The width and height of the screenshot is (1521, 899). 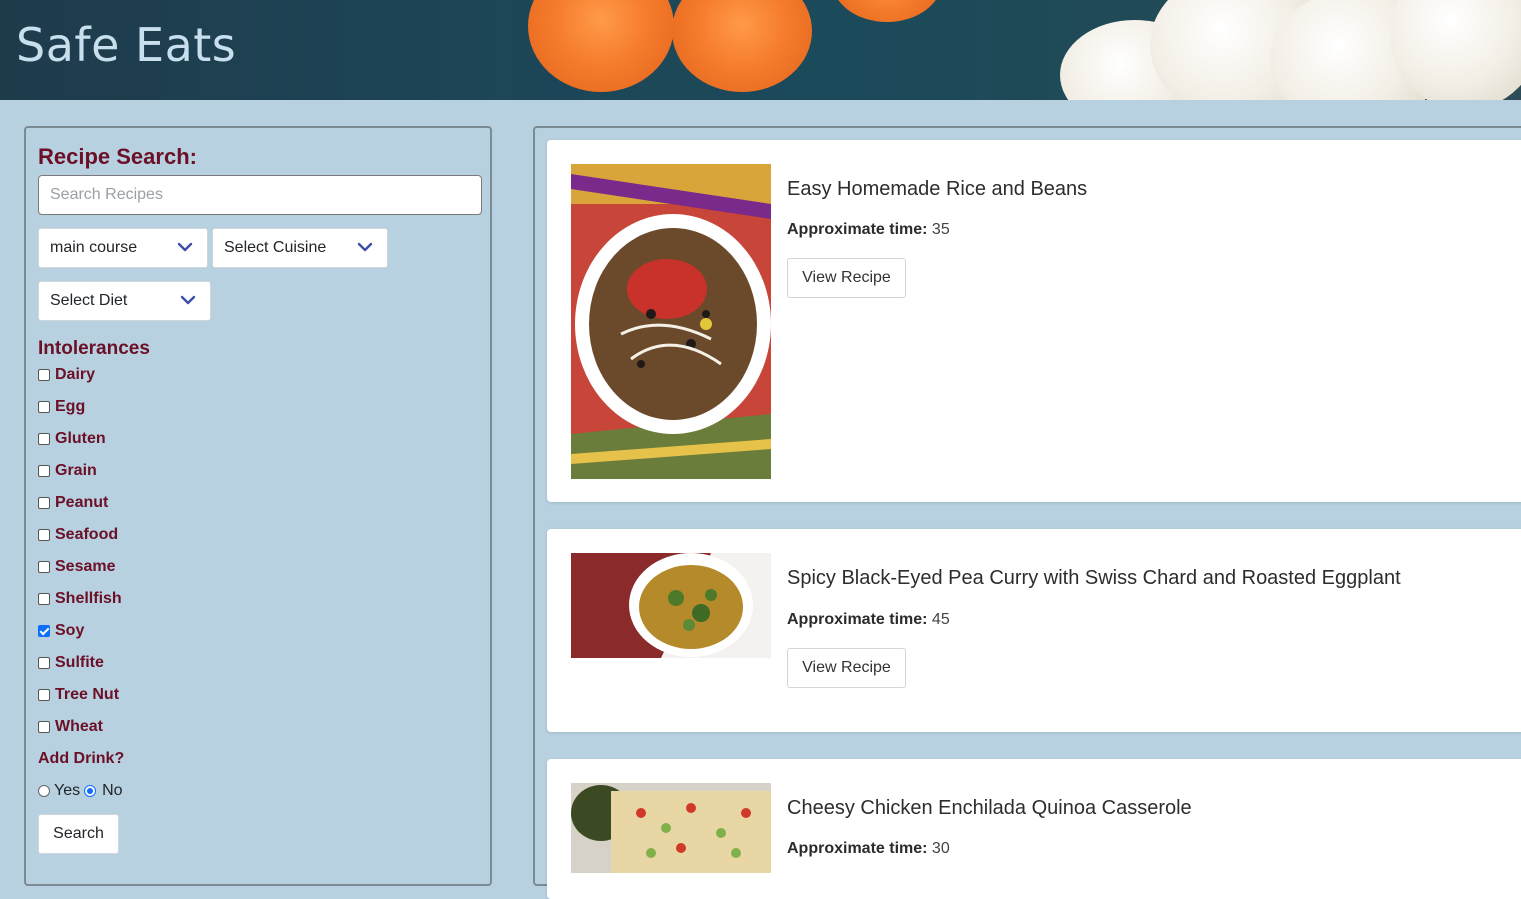 What do you see at coordinates (67, 790) in the screenshot?
I see `drink-yes-label: Yes` at bounding box center [67, 790].